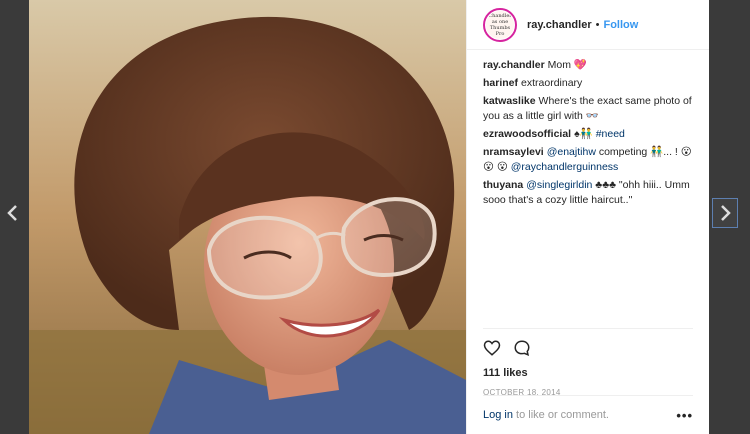  I want to click on heart-icon, so click(492, 348).